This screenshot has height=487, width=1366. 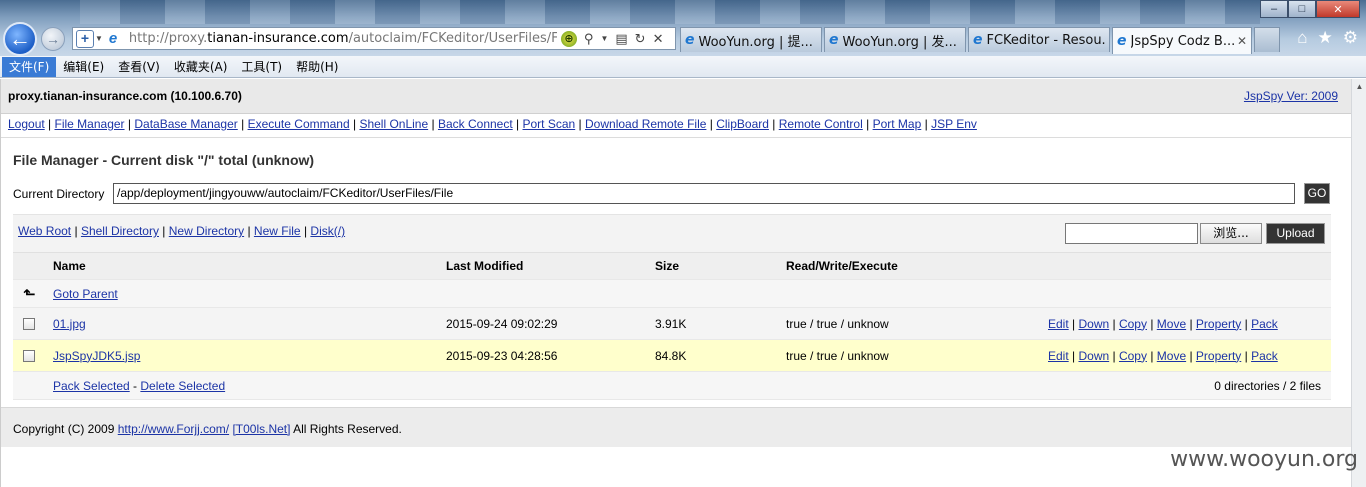 I want to click on rights-text: All Rights Reserved., so click(x=347, y=429).